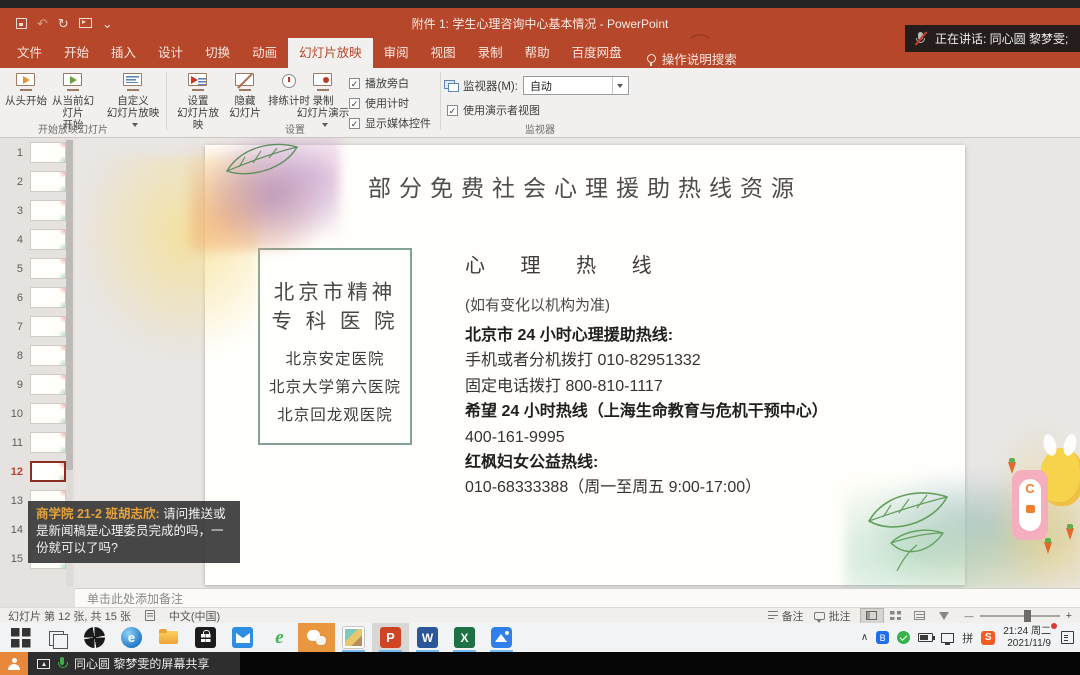 This screenshot has width=1080, height=675. What do you see at coordinates (944, 616) in the screenshot?
I see `slideshow-view-button` at bounding box center [944, 616].